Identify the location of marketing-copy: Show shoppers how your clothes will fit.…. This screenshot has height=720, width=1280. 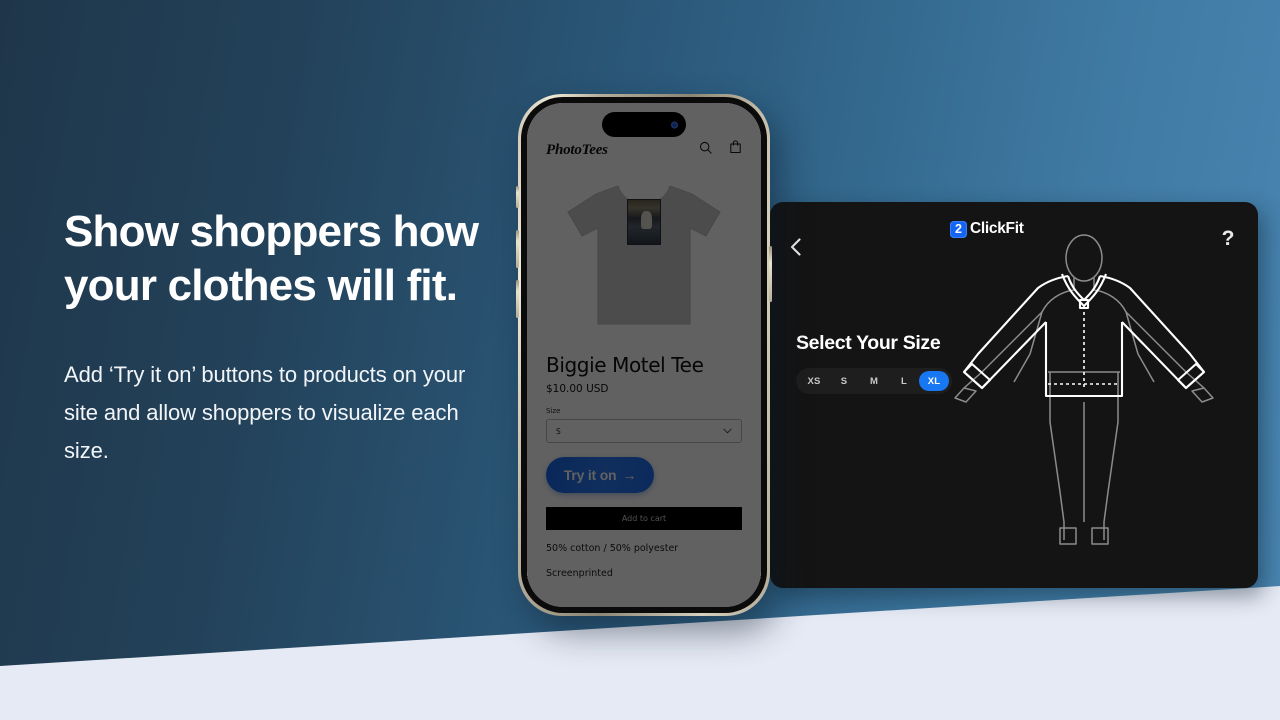
(284, 337).